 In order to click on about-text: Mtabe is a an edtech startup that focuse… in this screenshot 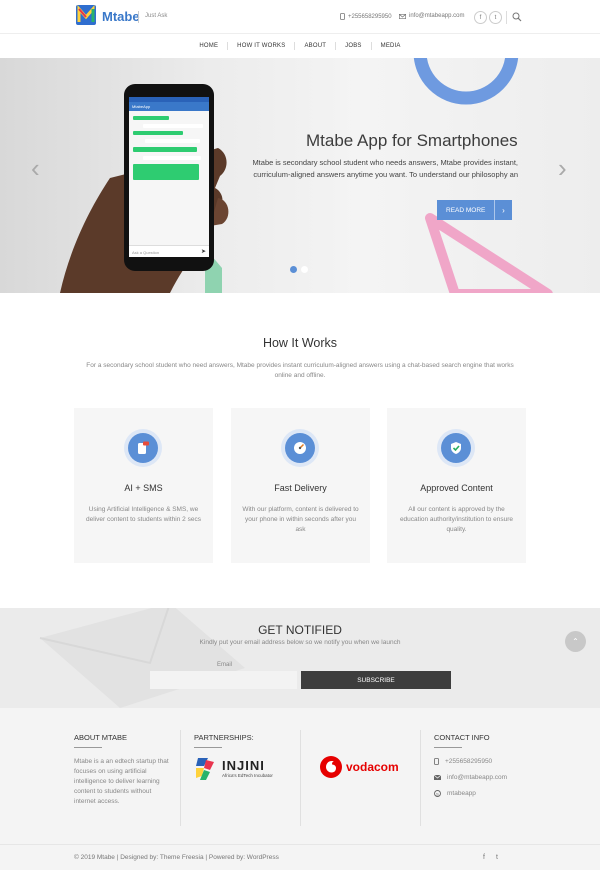, I will do `click(121, 781)`.